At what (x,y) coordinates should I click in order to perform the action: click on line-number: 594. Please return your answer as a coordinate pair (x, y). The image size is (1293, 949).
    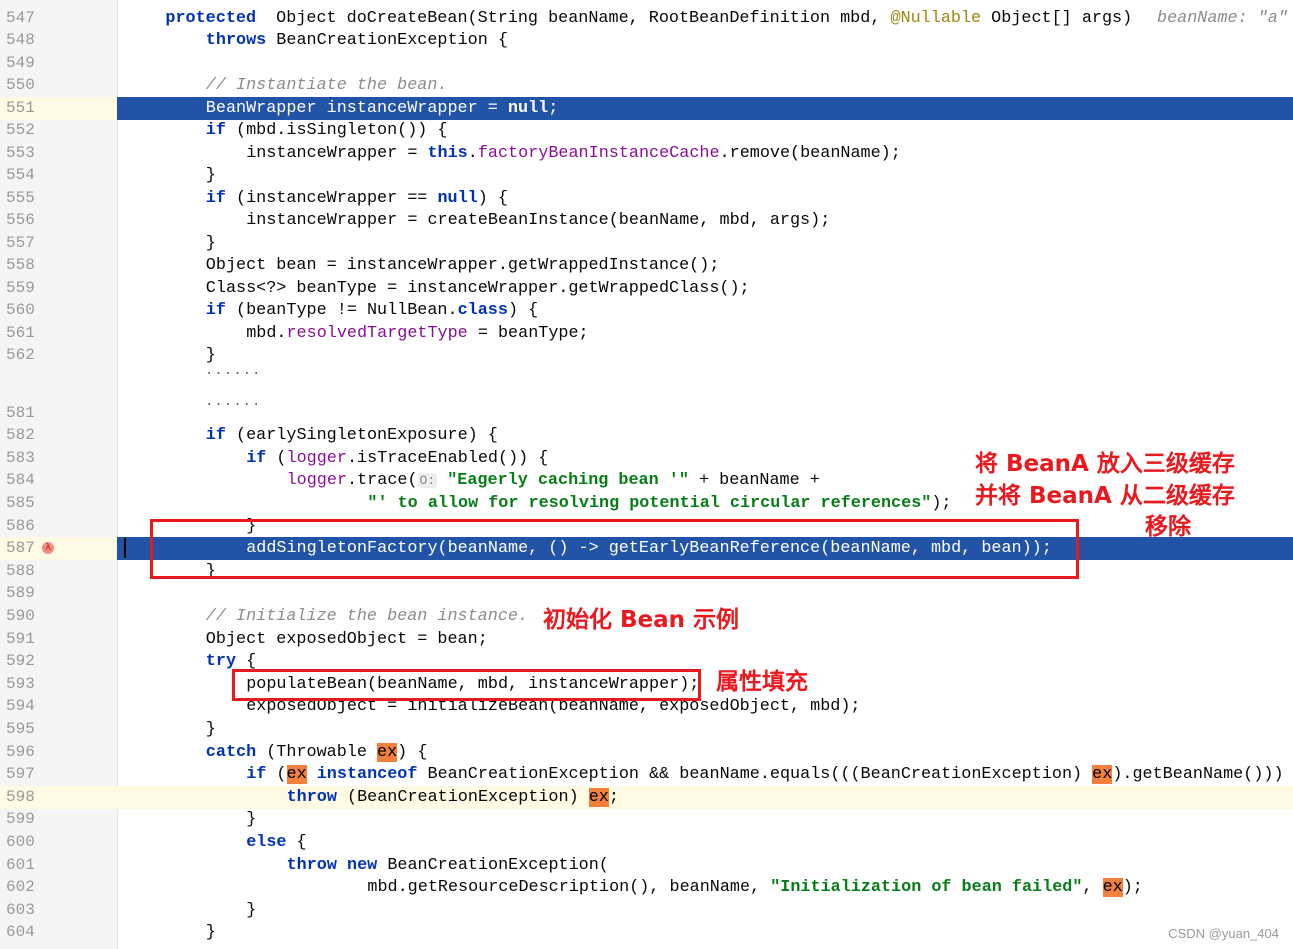
    Looking at the image, I should click on (20, 706).